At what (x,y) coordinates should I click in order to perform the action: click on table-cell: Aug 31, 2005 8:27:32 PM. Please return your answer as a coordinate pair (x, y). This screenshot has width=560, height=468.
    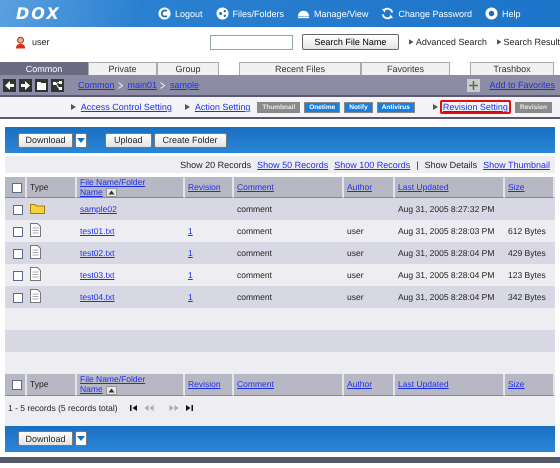
    Looking at the image, I should click on (446, 209).